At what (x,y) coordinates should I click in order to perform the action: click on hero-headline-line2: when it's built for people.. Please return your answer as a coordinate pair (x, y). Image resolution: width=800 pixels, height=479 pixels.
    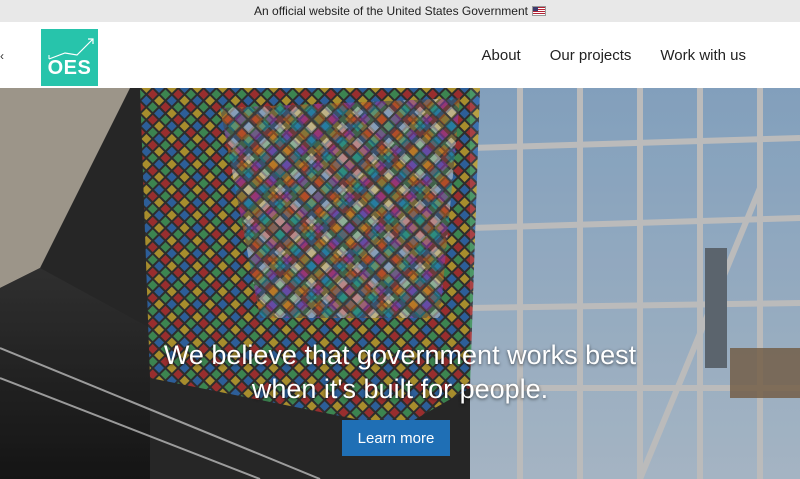
    Looking at the image, I should click on (400, 389).